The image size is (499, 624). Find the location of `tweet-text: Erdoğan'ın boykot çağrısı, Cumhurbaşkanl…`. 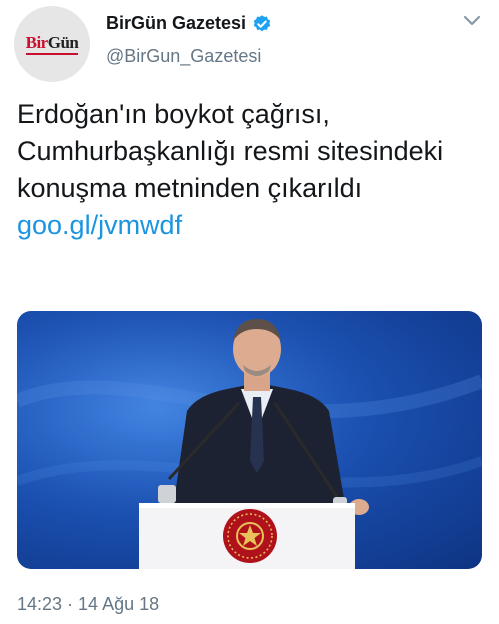

tweet-text: Erdoğan'ın boykot çağrısı, Cumhurbaşkanl… is located at coordinates (230, 151).